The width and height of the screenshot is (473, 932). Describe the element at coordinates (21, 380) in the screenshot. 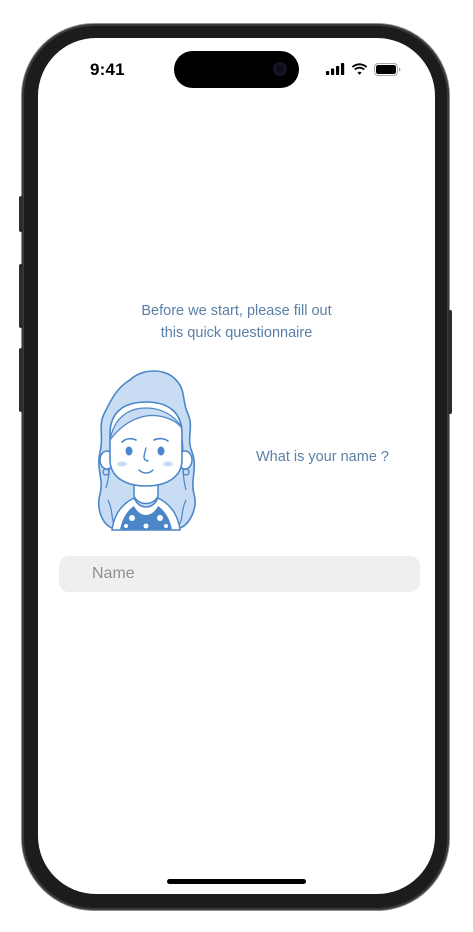

I see `volume-down-button` at that location.